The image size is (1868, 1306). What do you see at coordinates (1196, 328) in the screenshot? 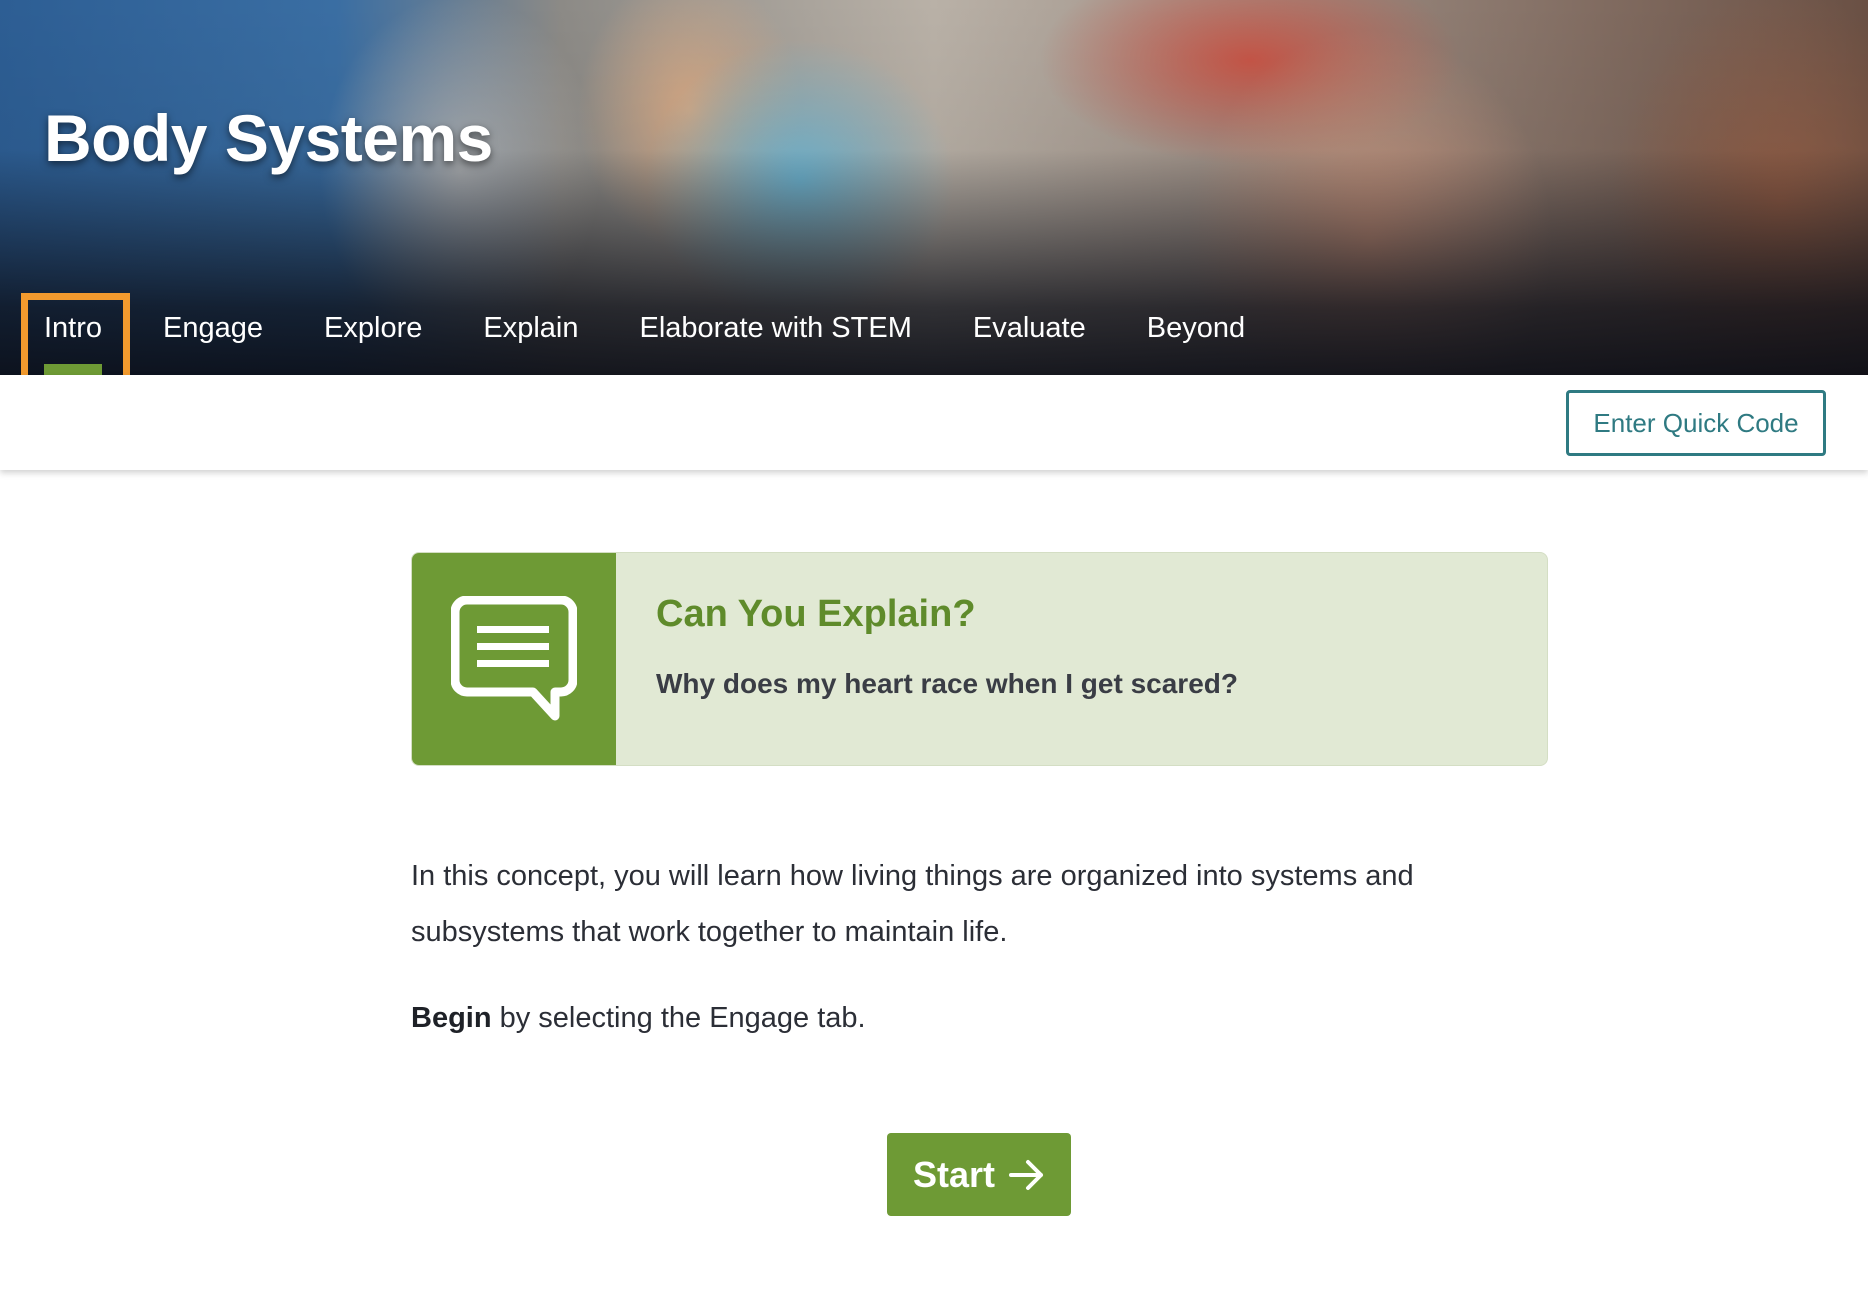
I see `tab-label: Beyond` at bounding box center [1196, 328].